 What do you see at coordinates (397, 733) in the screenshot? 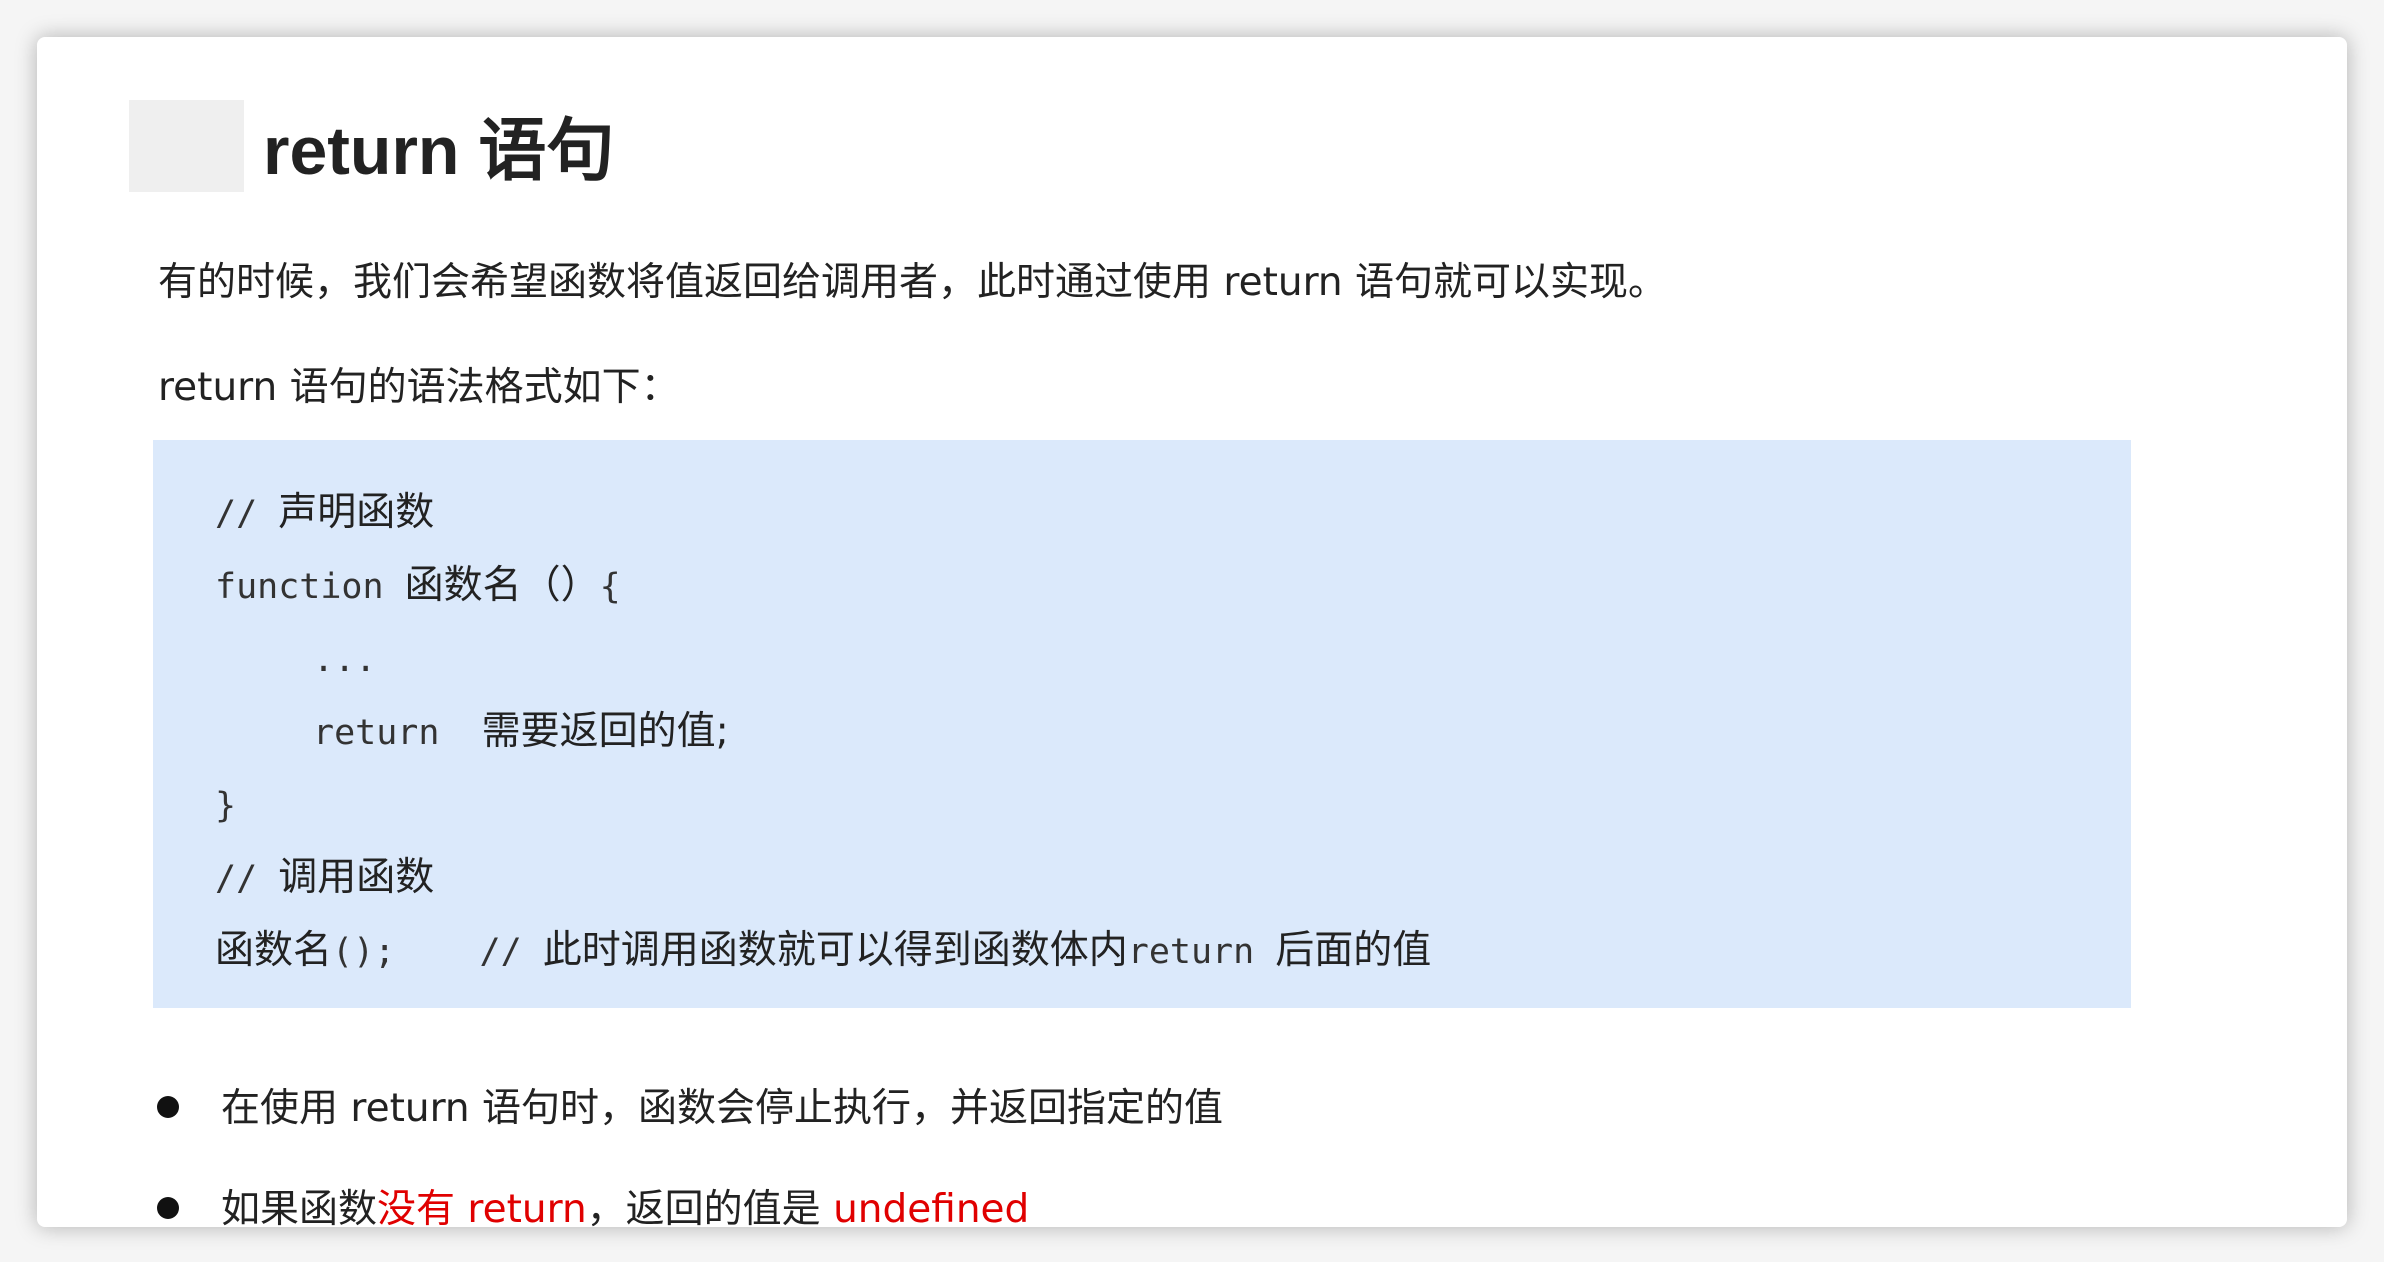
I see `return-keyword: return` at bounding box center [397, 733].